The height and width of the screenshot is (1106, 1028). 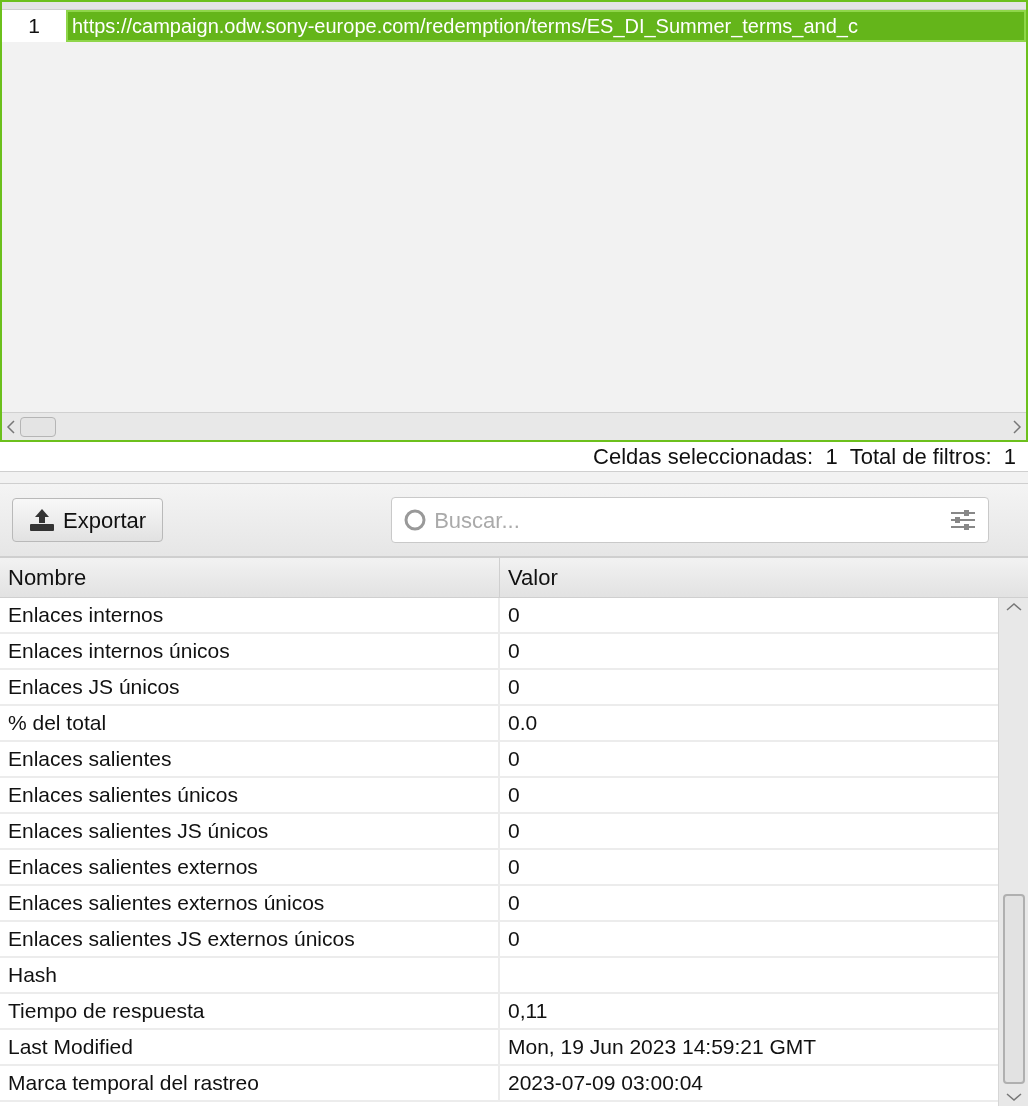 What do you see at coordinates (764, 577) in the screenshot?
I see `column-header: Valor` at bounding box center [764, 577].